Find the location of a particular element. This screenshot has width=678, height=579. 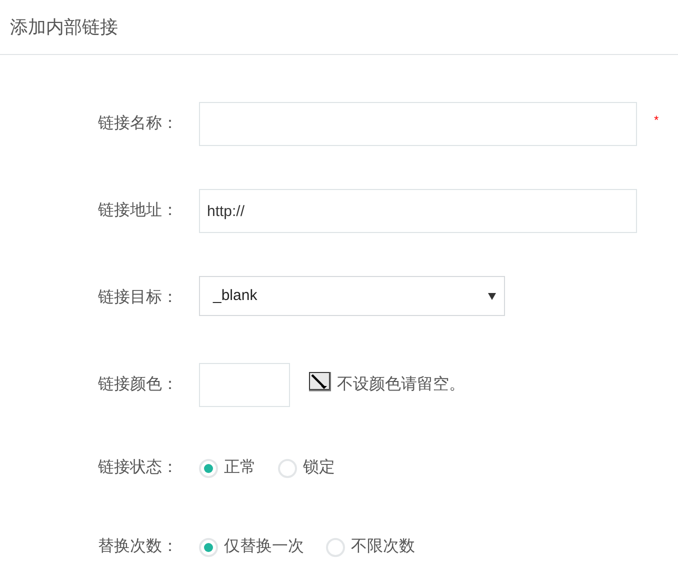

select-field: _blank is located at coordinates (352, 296).